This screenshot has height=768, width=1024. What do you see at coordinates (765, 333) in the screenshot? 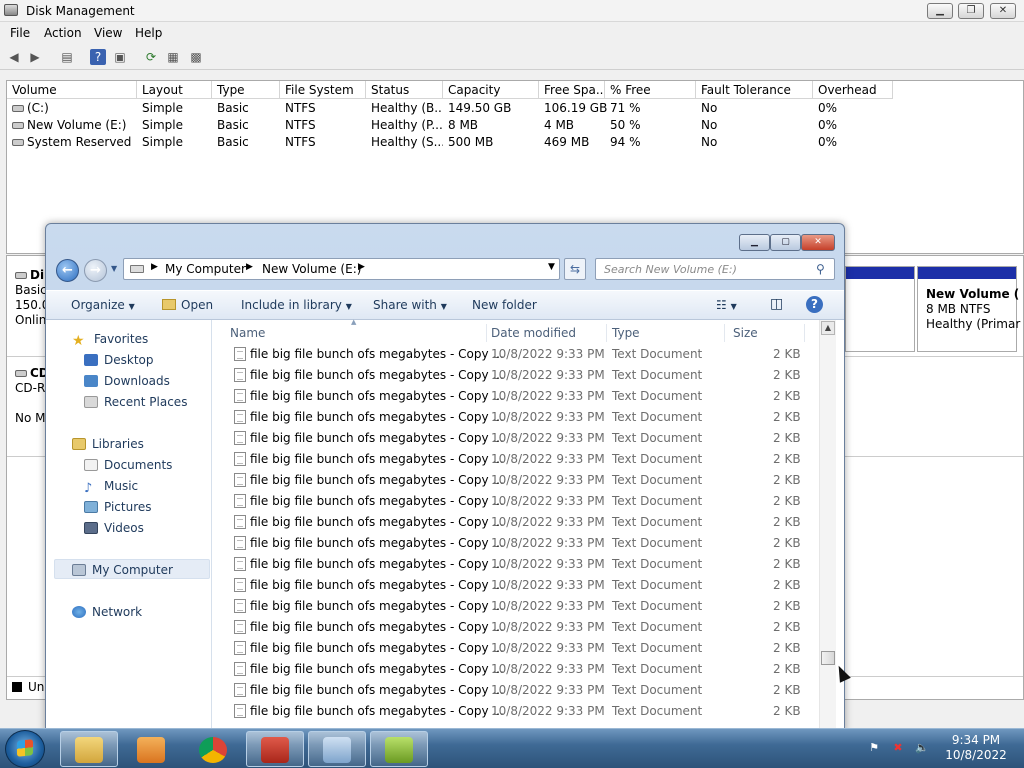
I see `col-size: Size` at bounding box center [765, 333].